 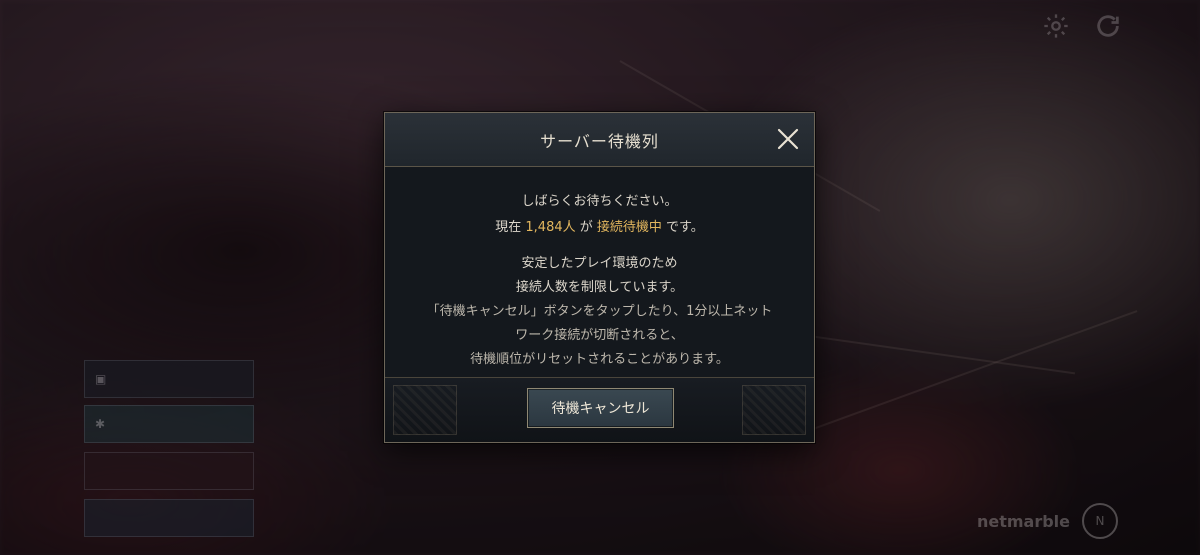 What do you see at coordinates (599, 311) in the screenshot?
I see `reset-warning-line-1: 「待機キャンセル」ボタンをタップしたり、1分以上ネット` at bounding box center [599, 311].